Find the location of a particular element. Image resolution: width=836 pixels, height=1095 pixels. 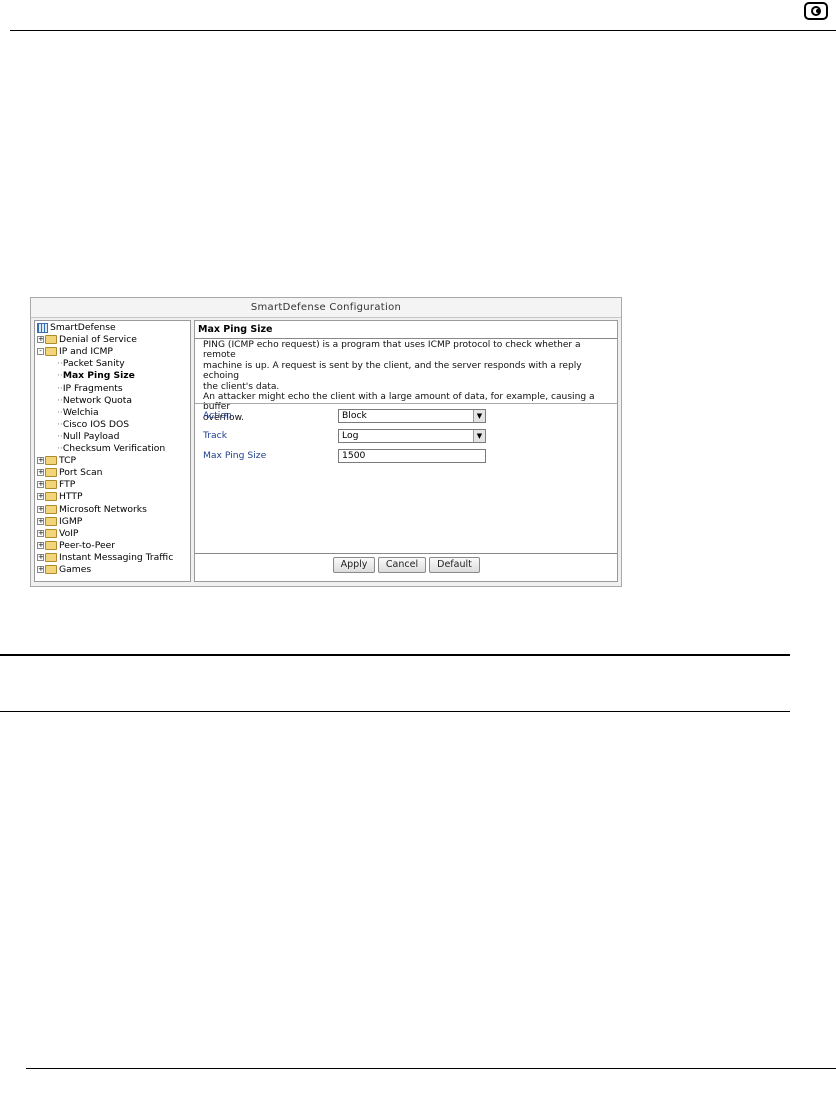

header-rule is located at coordinates (423, 30).